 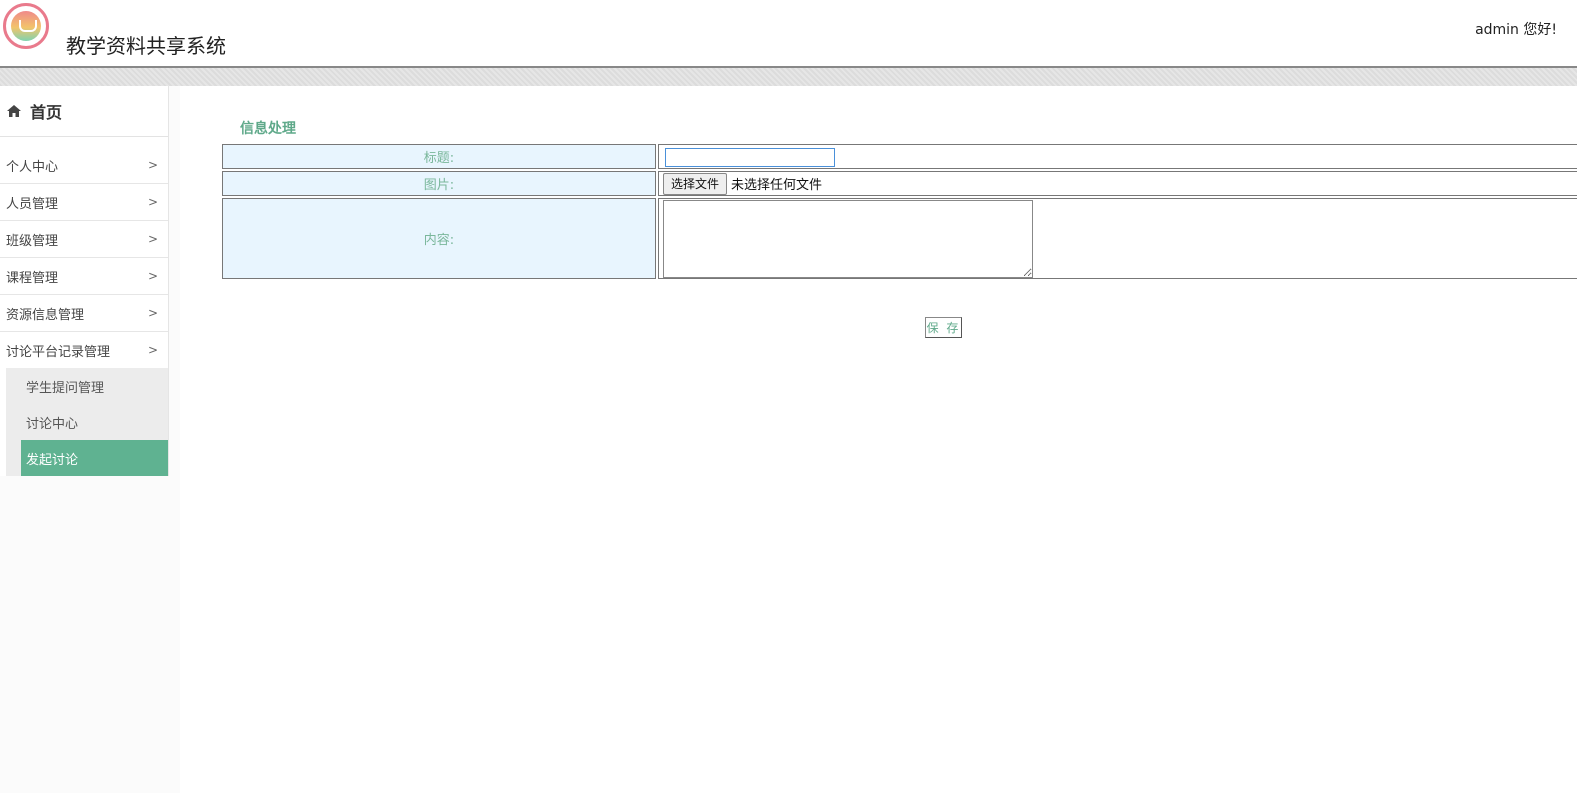 I want to click on sidebar-item-courses: 课程管理 >, so click(x=84, y=276).